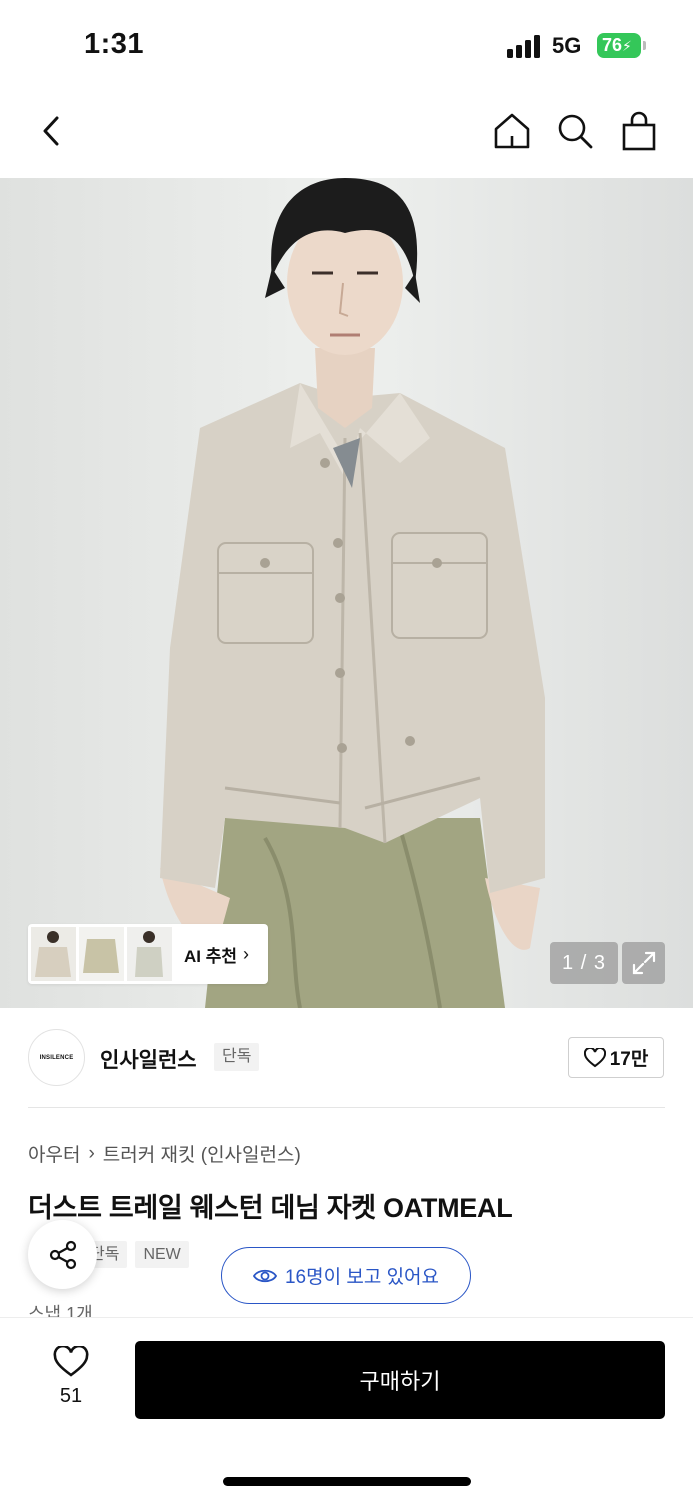 Image resolution: width=693 pixels, height=1500 pixels. Describe the element at coordinates (202, 1153) in the screenshot. I see `breadcrumb-trucker: 트러커 재킷 (인사일런스)` at that location.